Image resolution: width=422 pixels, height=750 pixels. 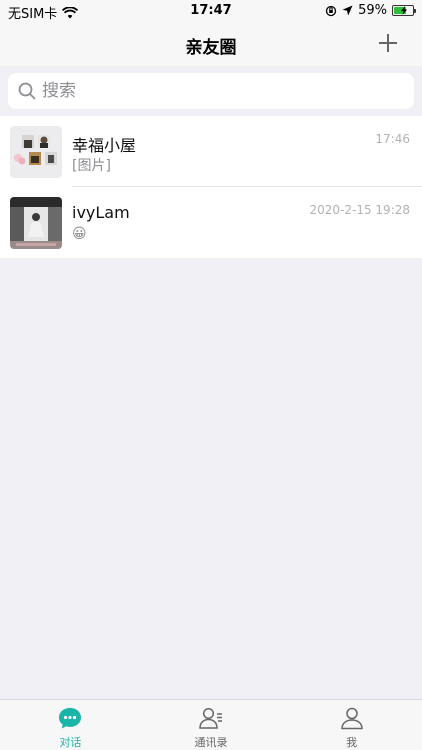 What do you see at coordinates (70, 718) in the screenshot?
I see `chat-bubble-icon` at bounding box center [70, 718].